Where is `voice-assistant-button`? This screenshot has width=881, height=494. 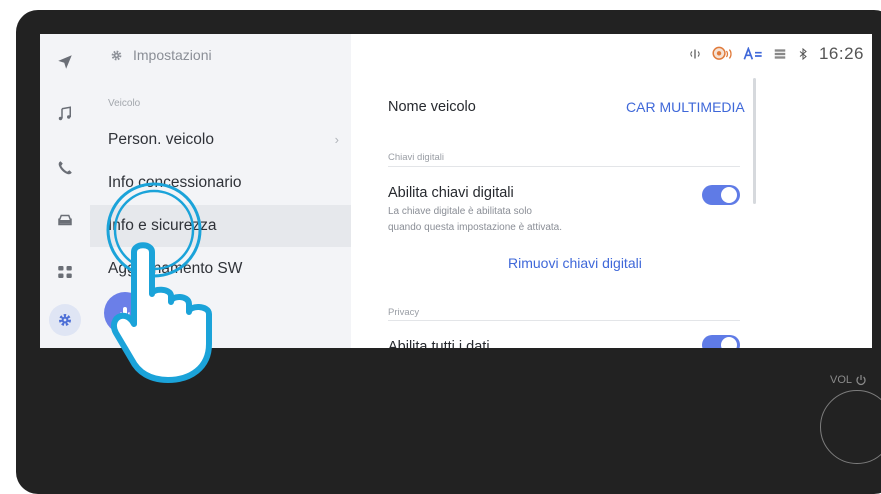 voice-assistant-button is located at coordinates (125, 313).